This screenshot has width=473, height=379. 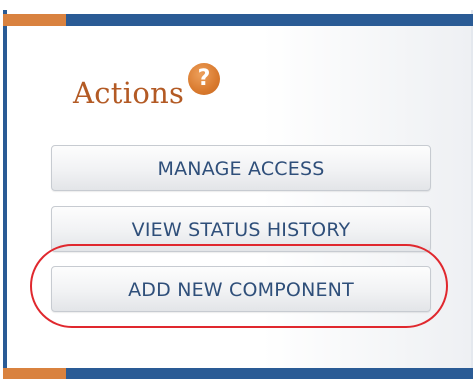 What do you see at coordinates (241, 229) in the screenshot?
I see `view-status-history-button: VIEW STATUS HISTORY` at bounding box center [241, 229].